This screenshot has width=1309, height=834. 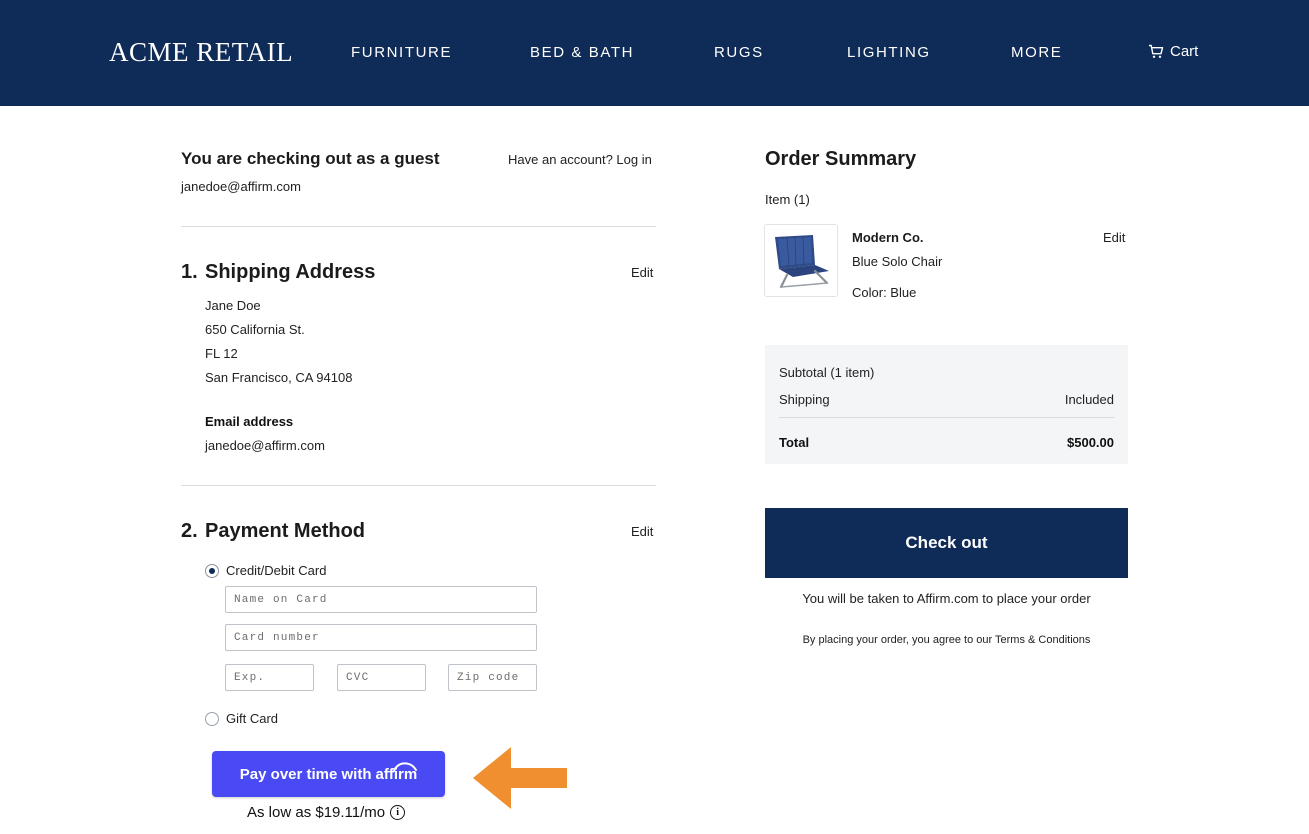 What do you see at coordinates (310, 158) in the screenshot?
I see `guest-checkout-title: You are checking out as a guest` at bounding box center [310, 158].